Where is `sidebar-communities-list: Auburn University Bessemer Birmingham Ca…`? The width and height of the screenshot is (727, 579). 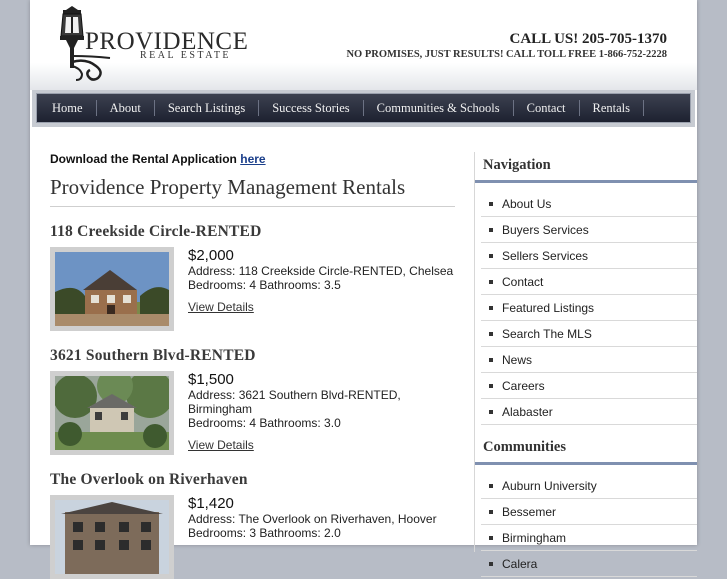 sidebar-communities-list: Auburn University Bessemer Birmingham Ca… is located at coordinates (586, 525).